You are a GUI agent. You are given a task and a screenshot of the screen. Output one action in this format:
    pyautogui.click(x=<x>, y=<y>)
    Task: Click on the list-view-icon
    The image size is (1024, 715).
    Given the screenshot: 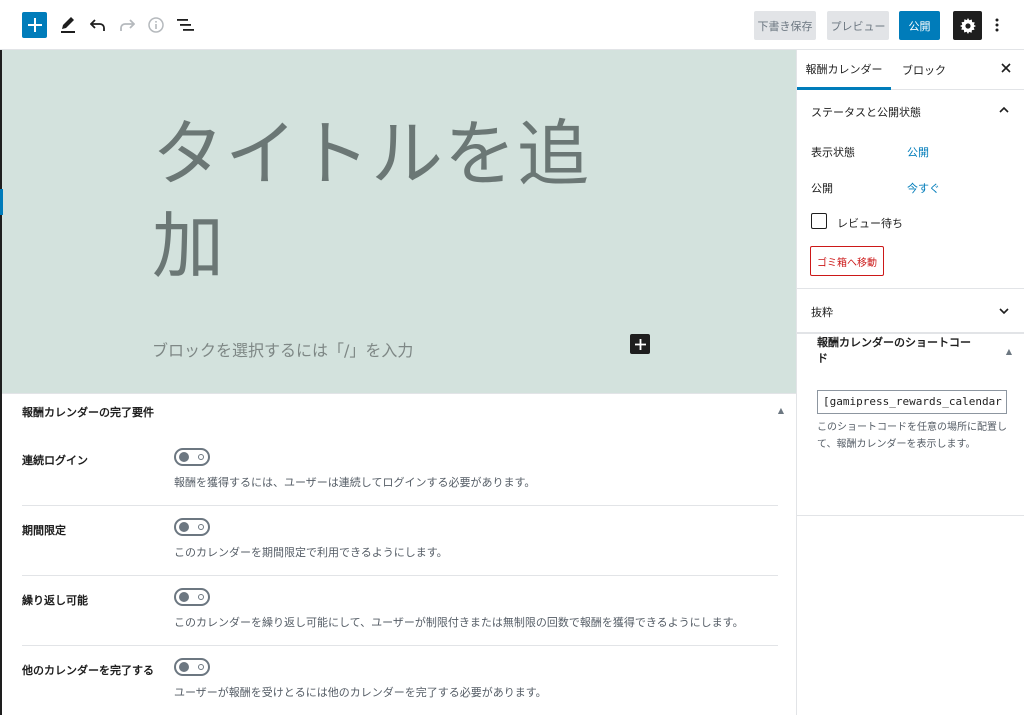 What is the action you would take?
    pyautogui.click(x=185, y=25)
    